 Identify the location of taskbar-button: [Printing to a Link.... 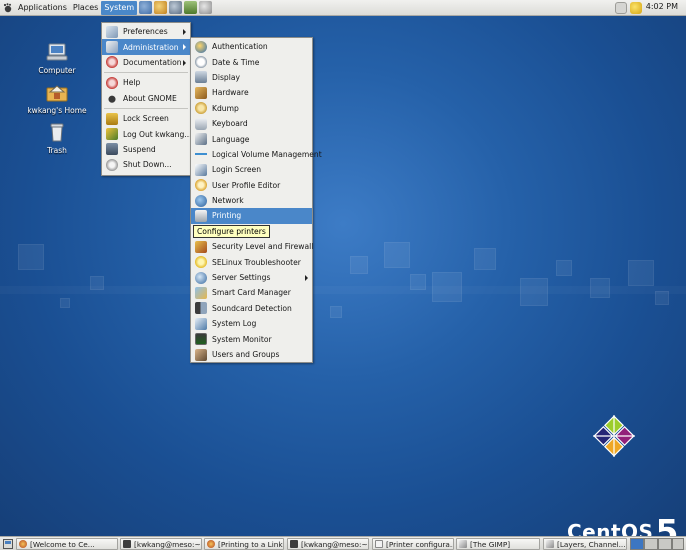
(244, 544).